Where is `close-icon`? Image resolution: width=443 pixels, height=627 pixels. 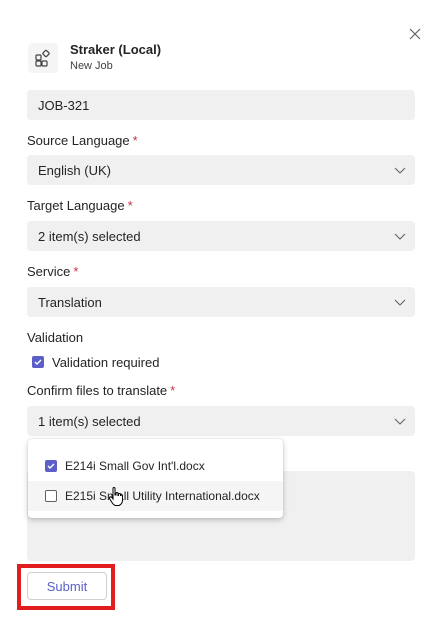 close-icon is located at coordinates (415, 34).